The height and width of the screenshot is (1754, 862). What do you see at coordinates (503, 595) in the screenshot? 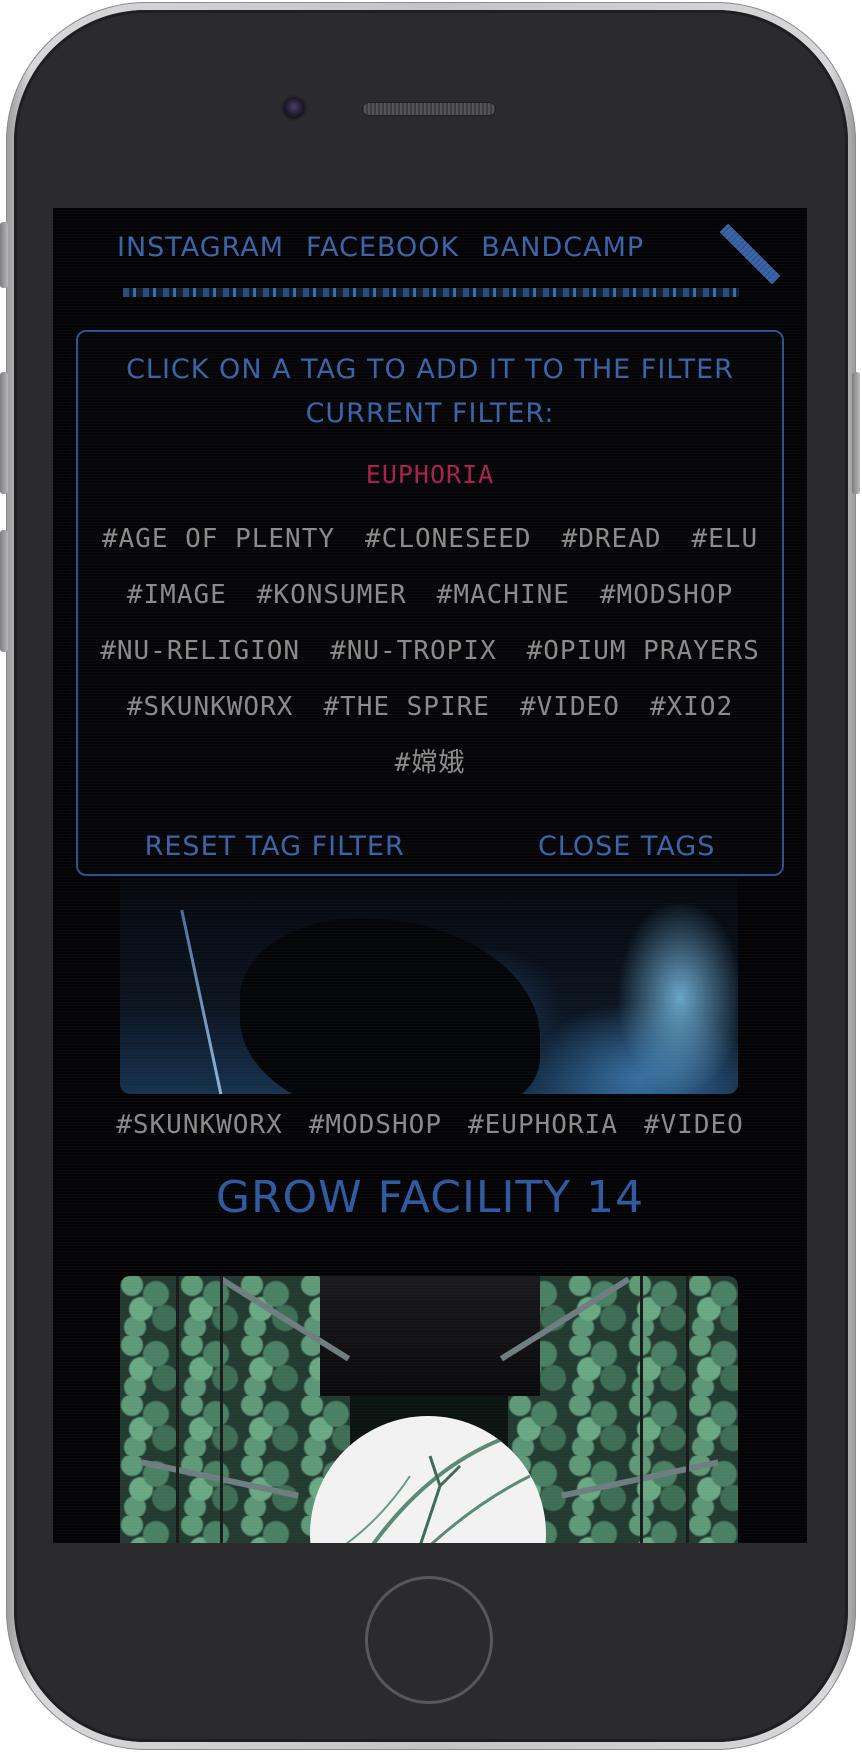
I see `tag-machine: #MACHINE` at bounding box center [503, 595].